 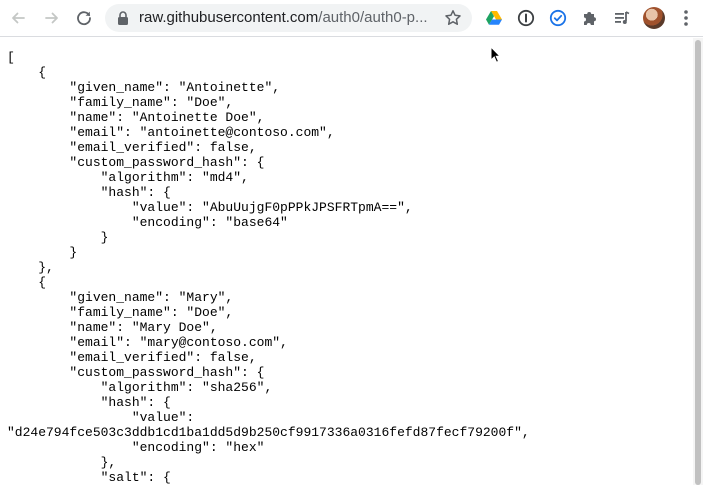 I want to click on arrow-right-icon, so click(x=51, y=18).